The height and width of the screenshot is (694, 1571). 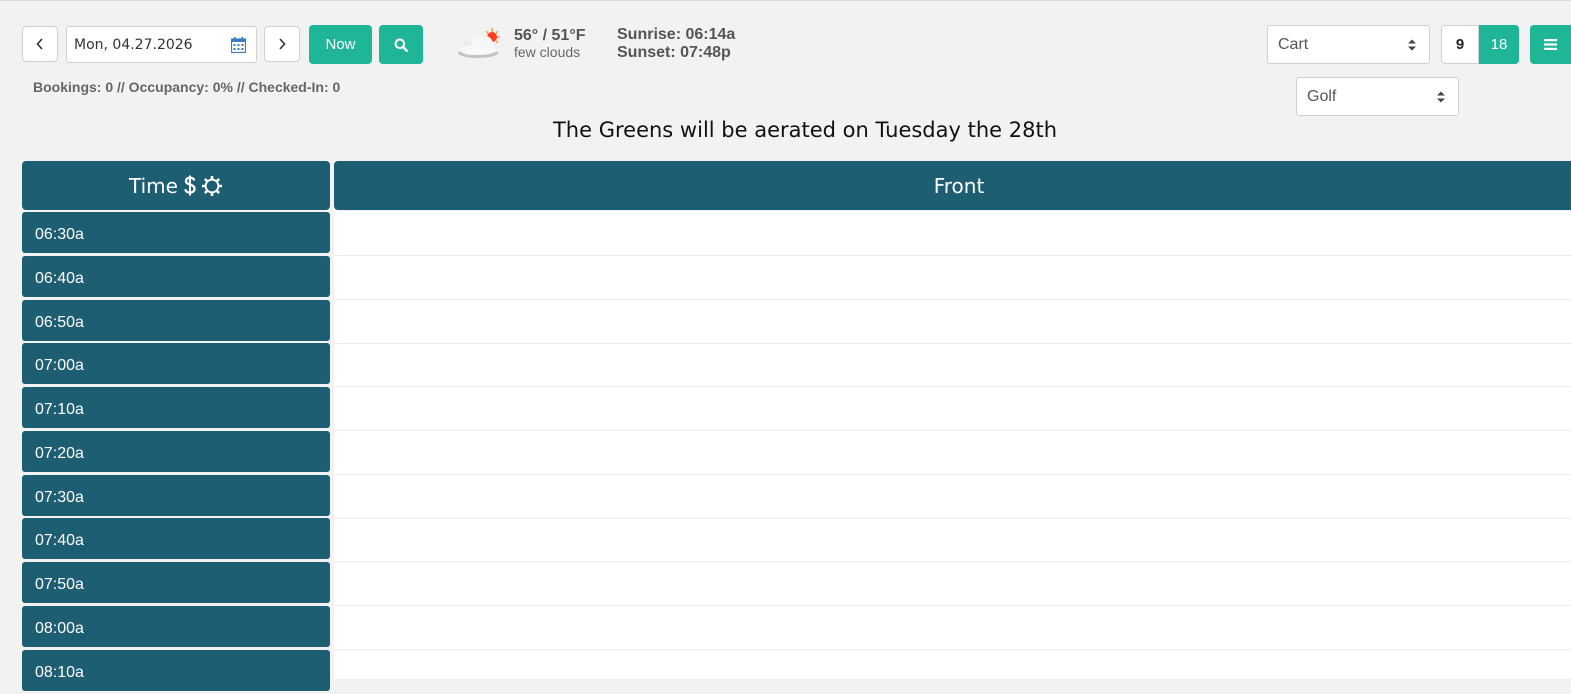 I want to click on now-button: Now, so click(x=340, y=44).